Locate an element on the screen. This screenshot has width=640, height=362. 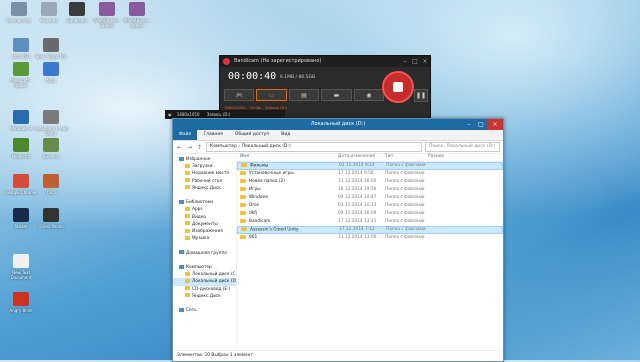
desktop-icon-label: Ultra ISO is located at coordinates (21, 56).